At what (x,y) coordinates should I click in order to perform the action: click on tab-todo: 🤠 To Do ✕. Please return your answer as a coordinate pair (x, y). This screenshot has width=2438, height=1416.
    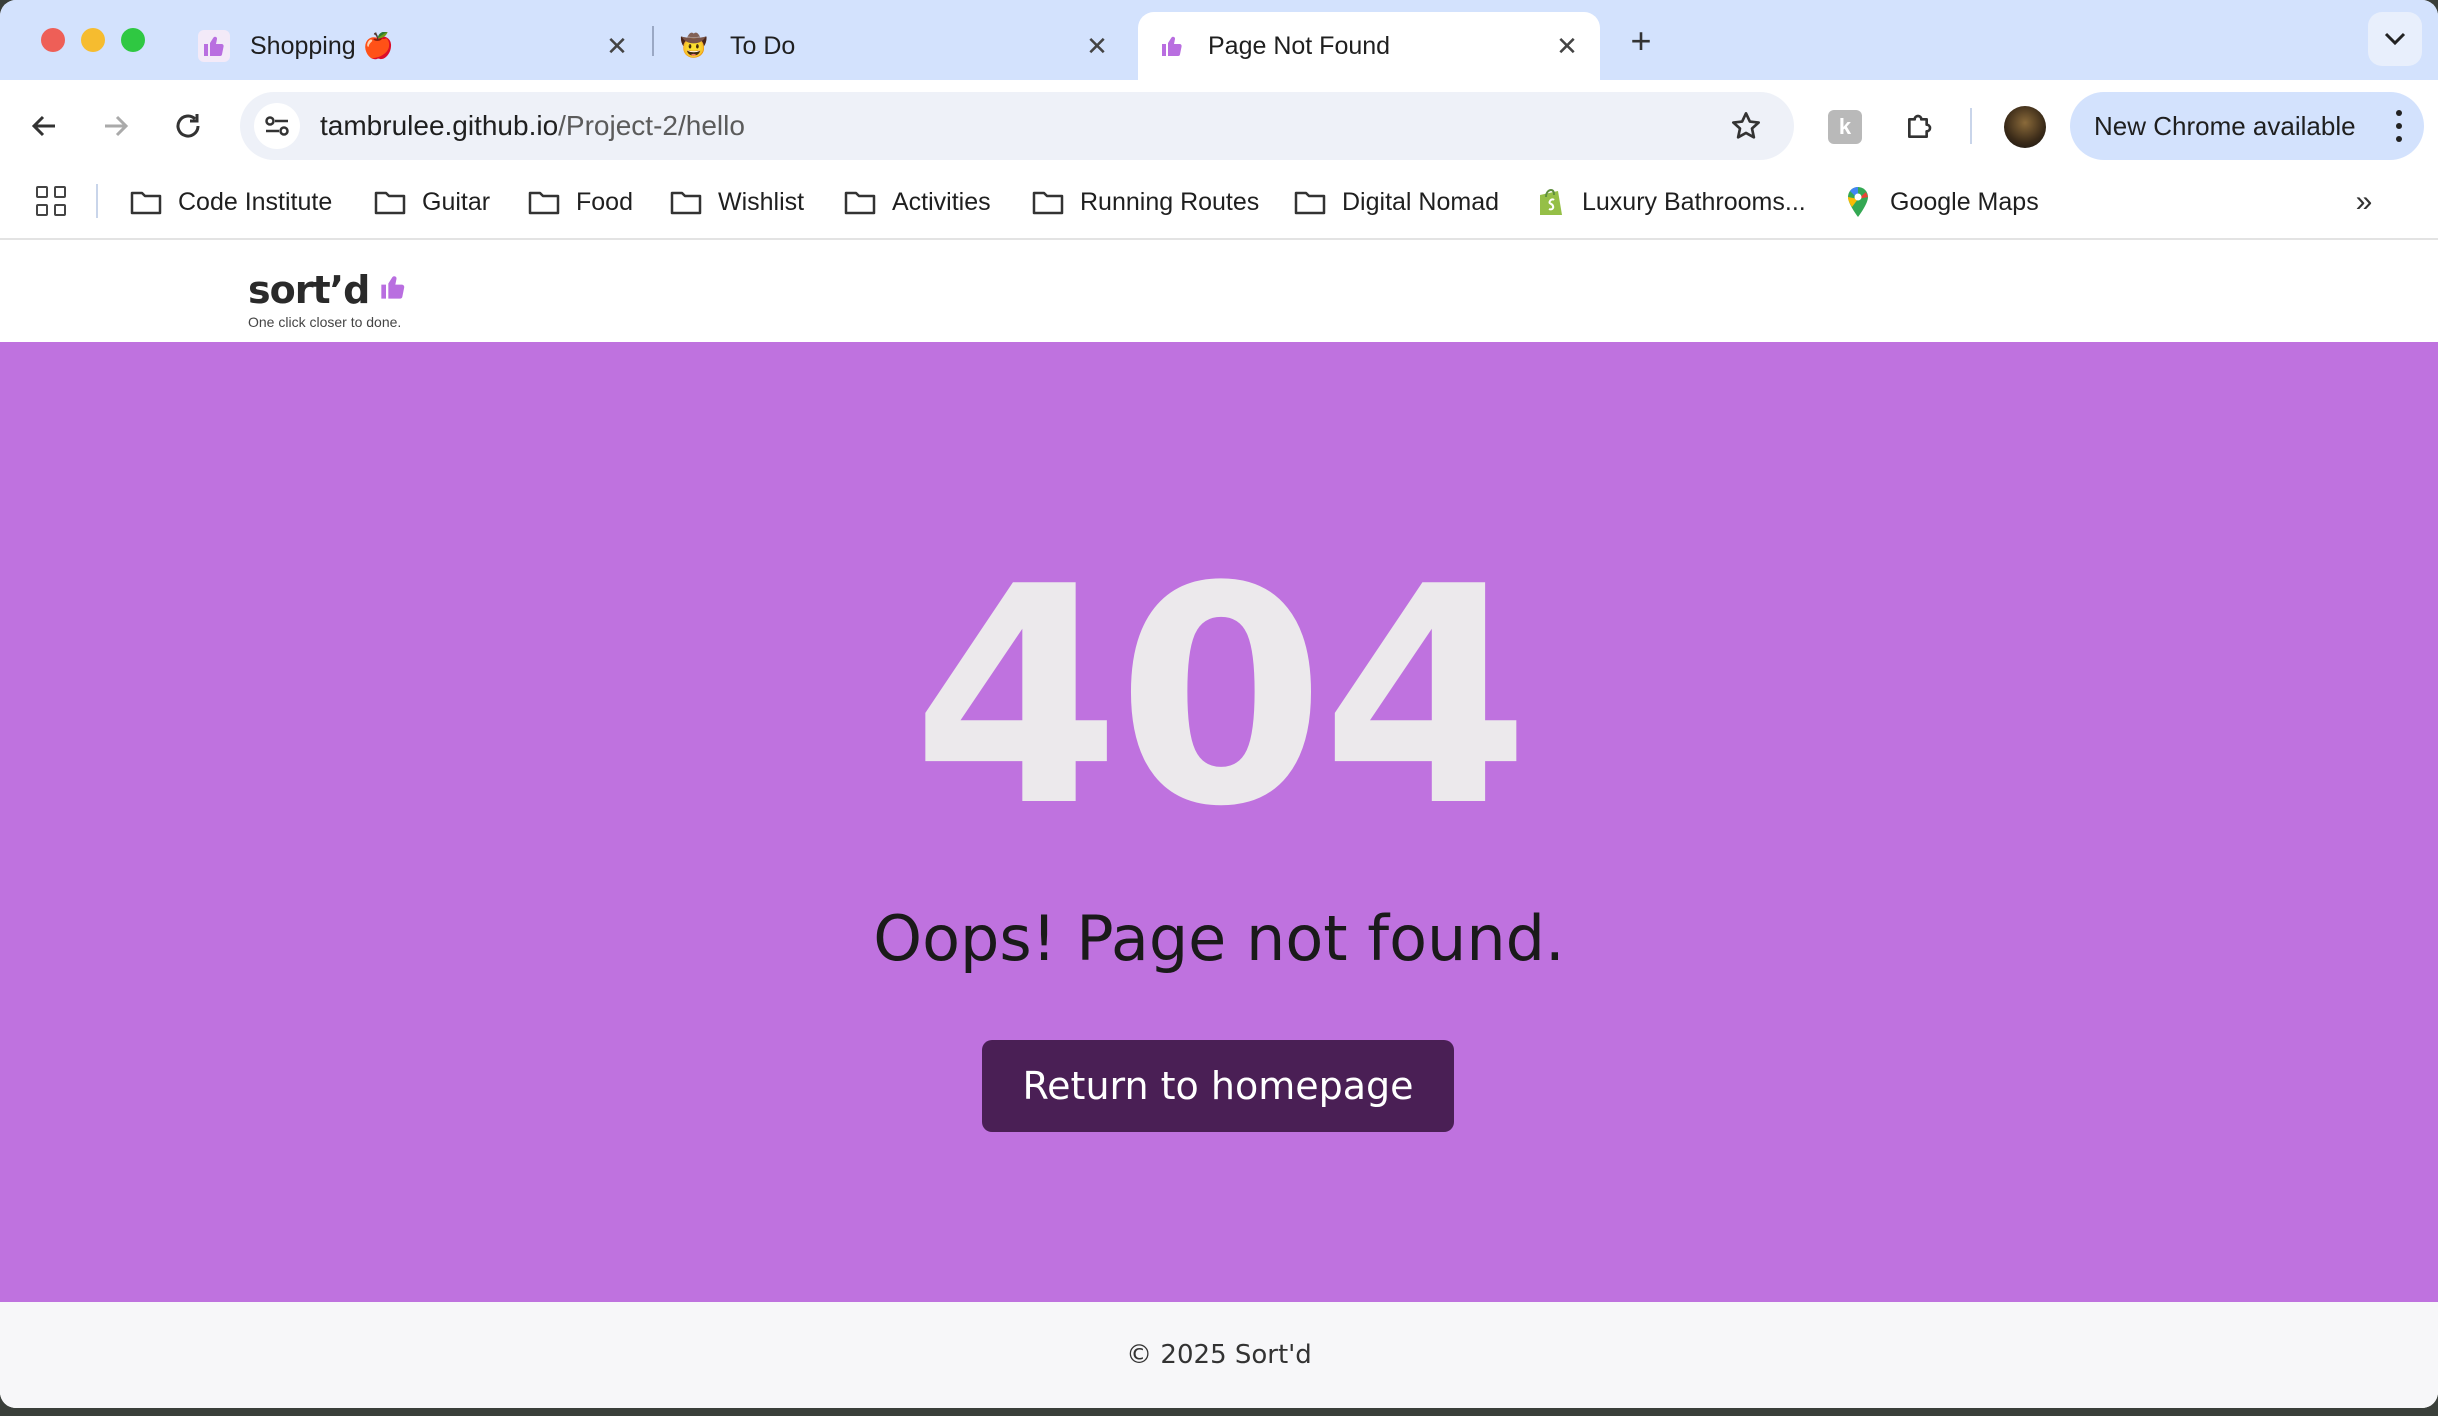
    Looking at the image, I should click on (895, 46).